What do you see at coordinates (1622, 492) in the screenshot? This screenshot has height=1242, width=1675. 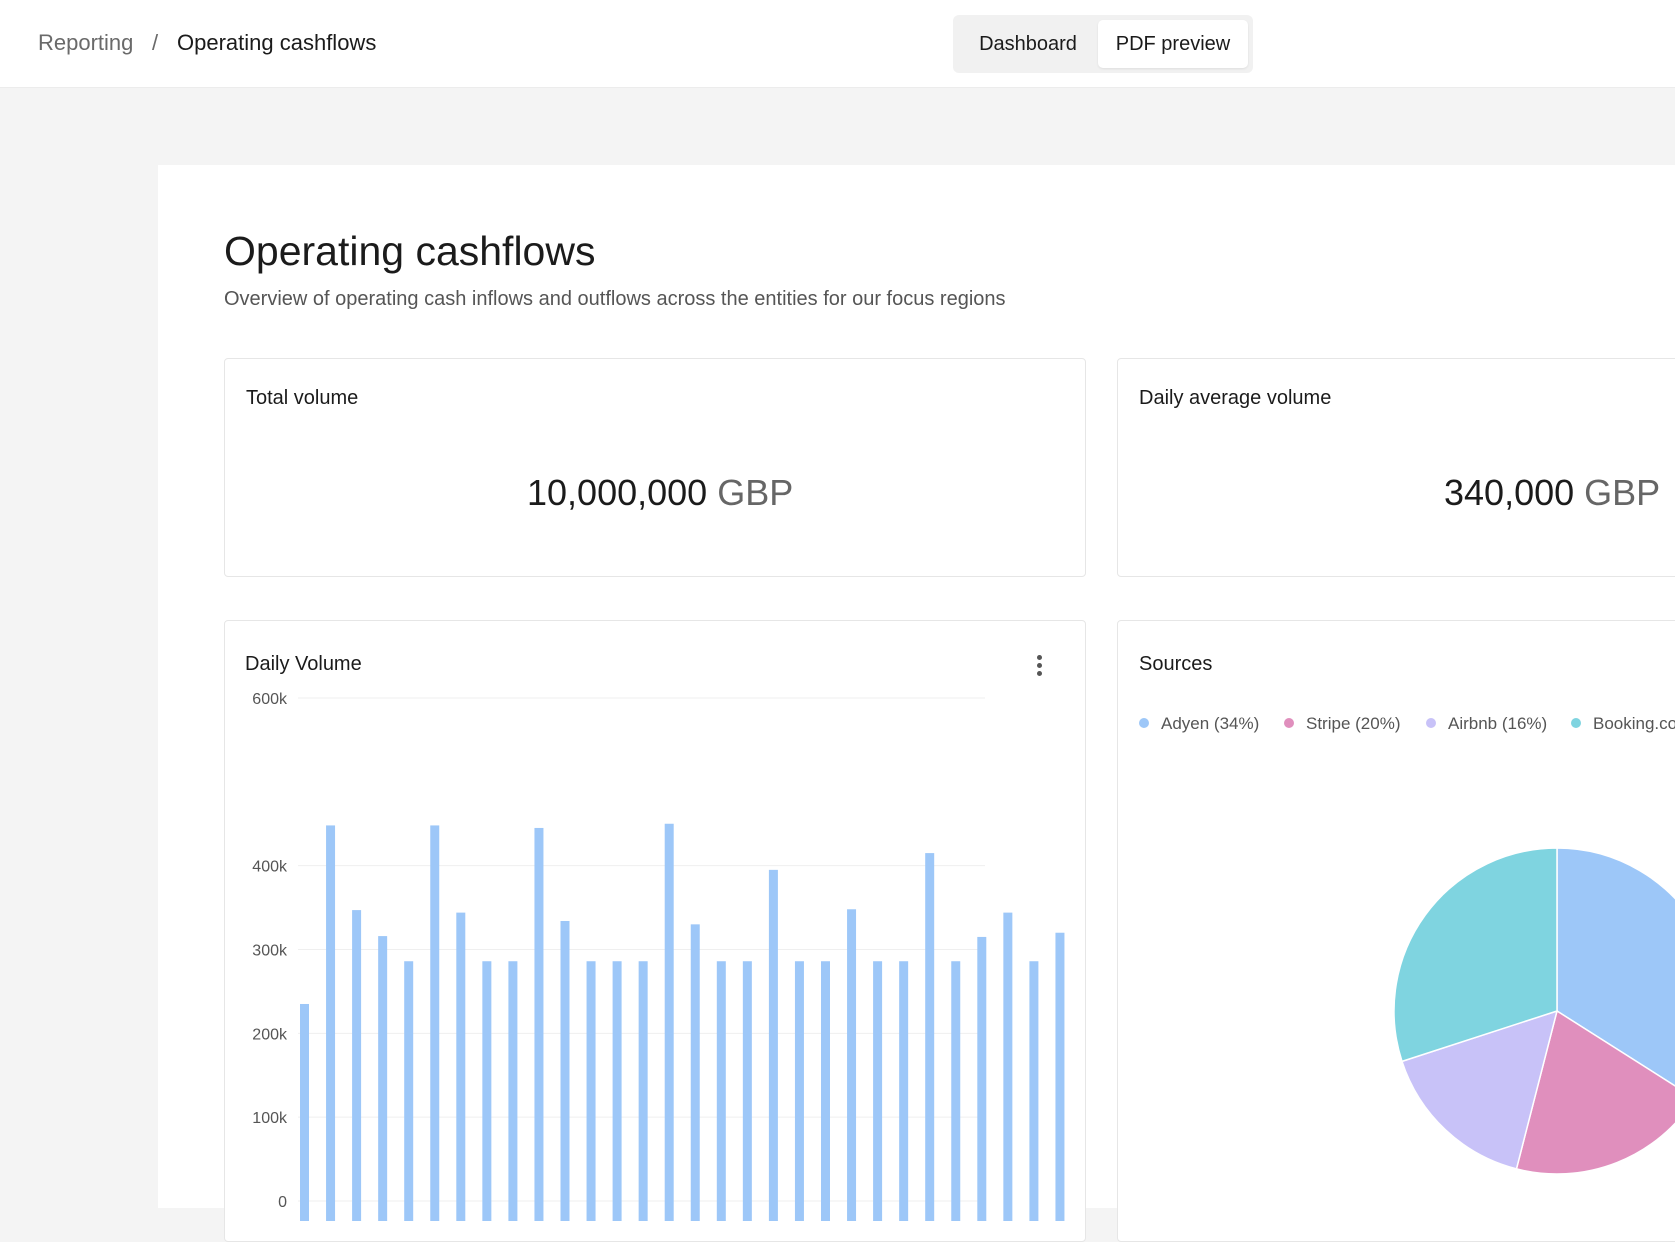 I see `daily-average-unit: GBP` at bounding box center [1622, 492].